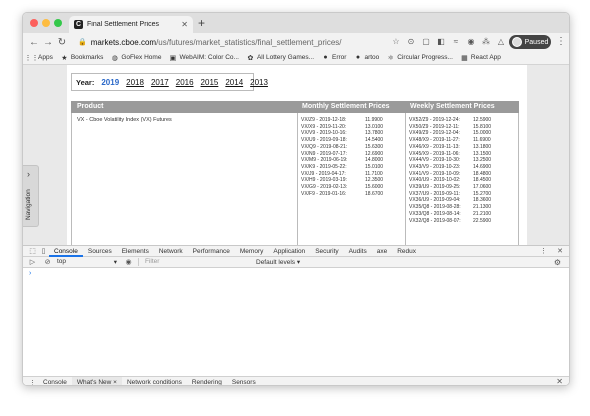 This screenshot has width=590, height=416. What do you see at coordinates (453, 180) in the screenshot?
I see `price-row: VX40/U9 - 2019-10-02: 18.4500` at bounding box center [453, 180].